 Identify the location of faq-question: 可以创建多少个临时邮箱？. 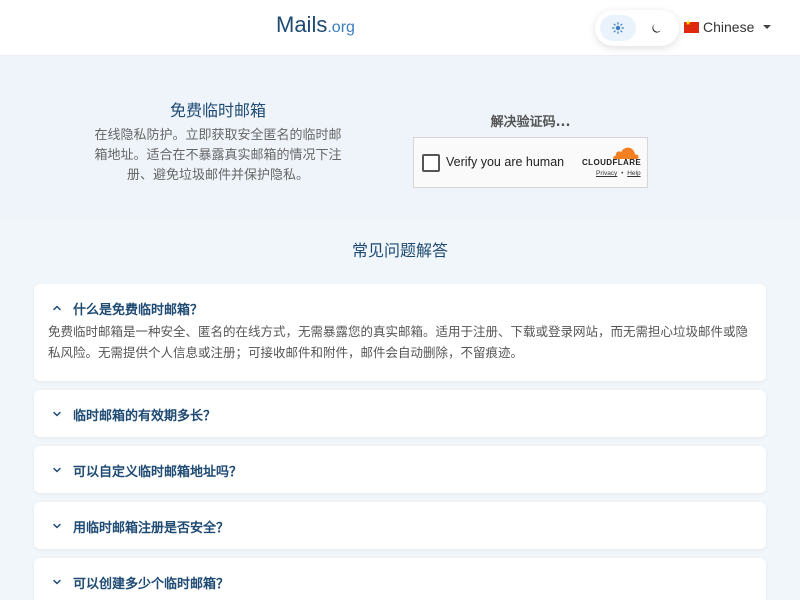
(151, 582).